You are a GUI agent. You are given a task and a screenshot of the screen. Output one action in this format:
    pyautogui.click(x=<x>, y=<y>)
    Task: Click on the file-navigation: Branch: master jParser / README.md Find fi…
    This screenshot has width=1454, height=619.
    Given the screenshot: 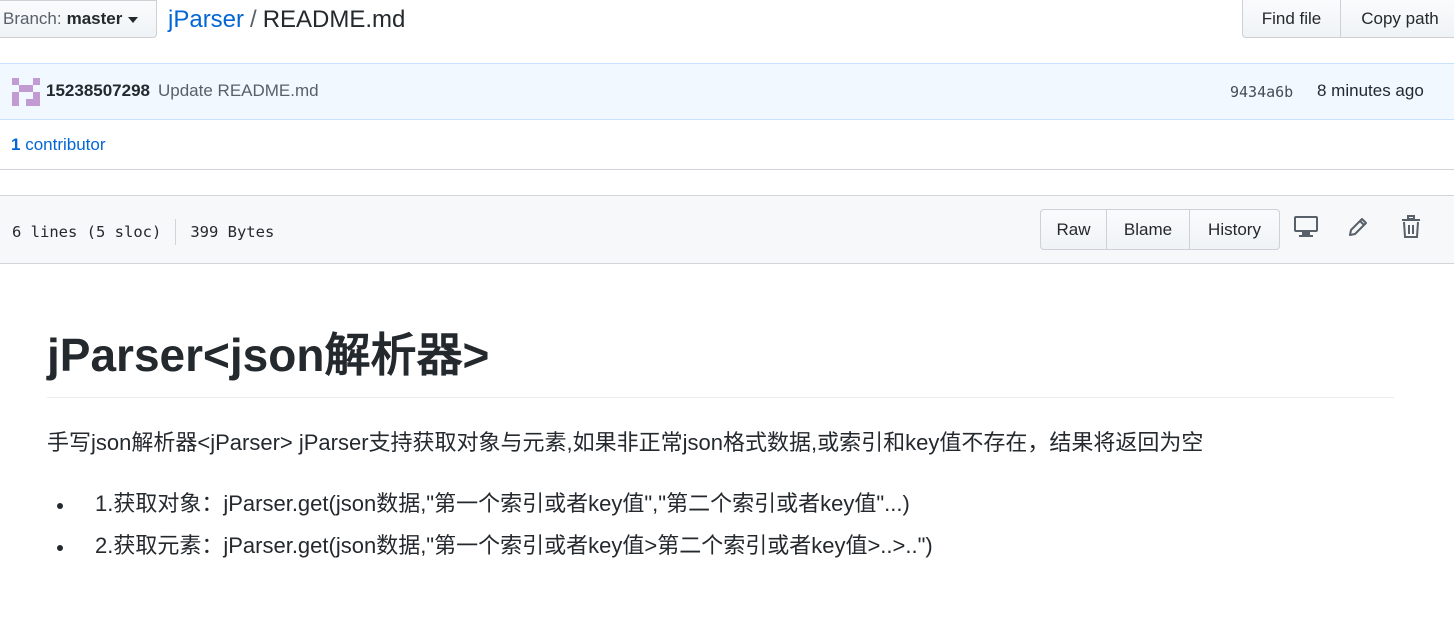 What is the action you would take?
    pyautogui.click(x=727, y=20)
    